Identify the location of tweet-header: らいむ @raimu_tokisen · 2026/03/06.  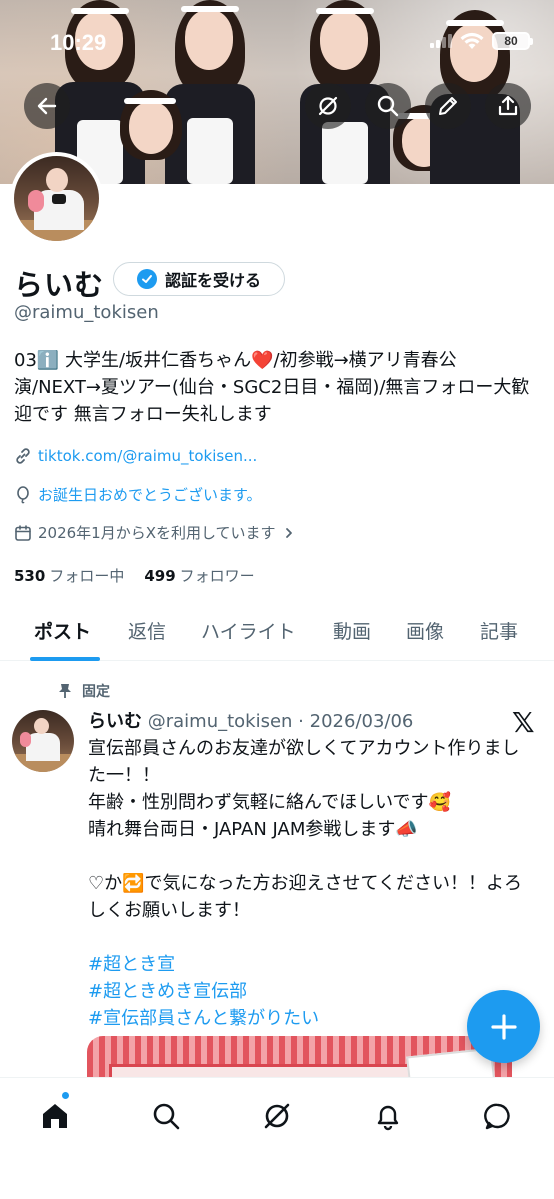
(250, 720).